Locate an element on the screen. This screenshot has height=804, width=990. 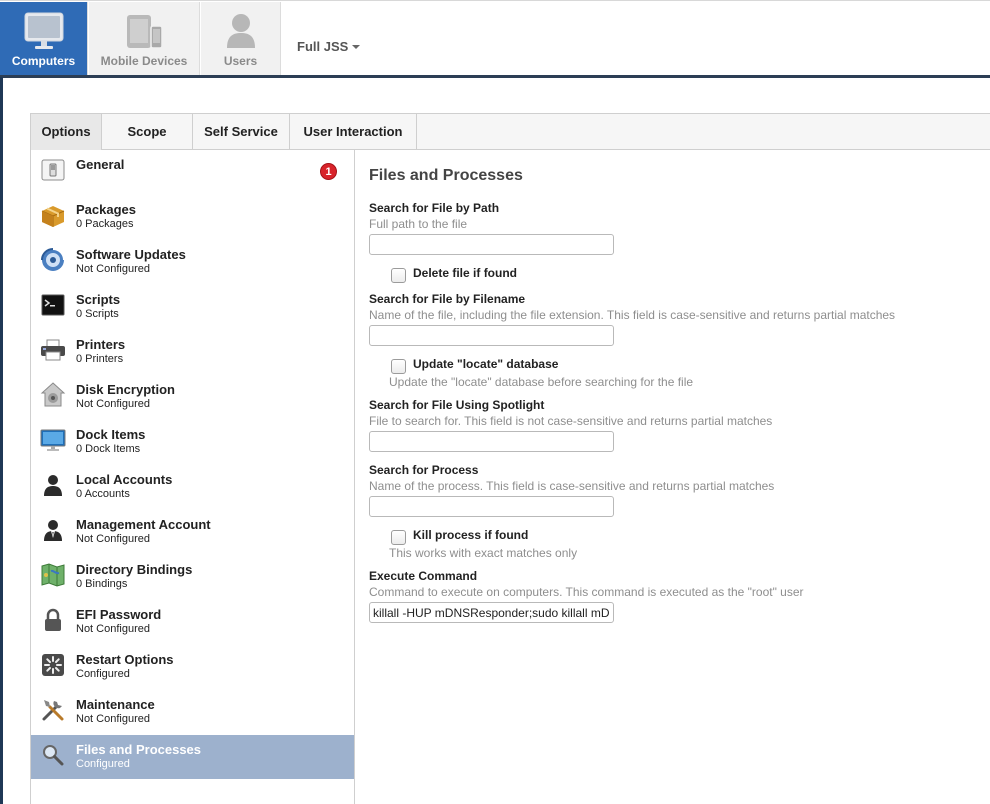
section-title: Files and Processes is located at coordinates (446, 175).